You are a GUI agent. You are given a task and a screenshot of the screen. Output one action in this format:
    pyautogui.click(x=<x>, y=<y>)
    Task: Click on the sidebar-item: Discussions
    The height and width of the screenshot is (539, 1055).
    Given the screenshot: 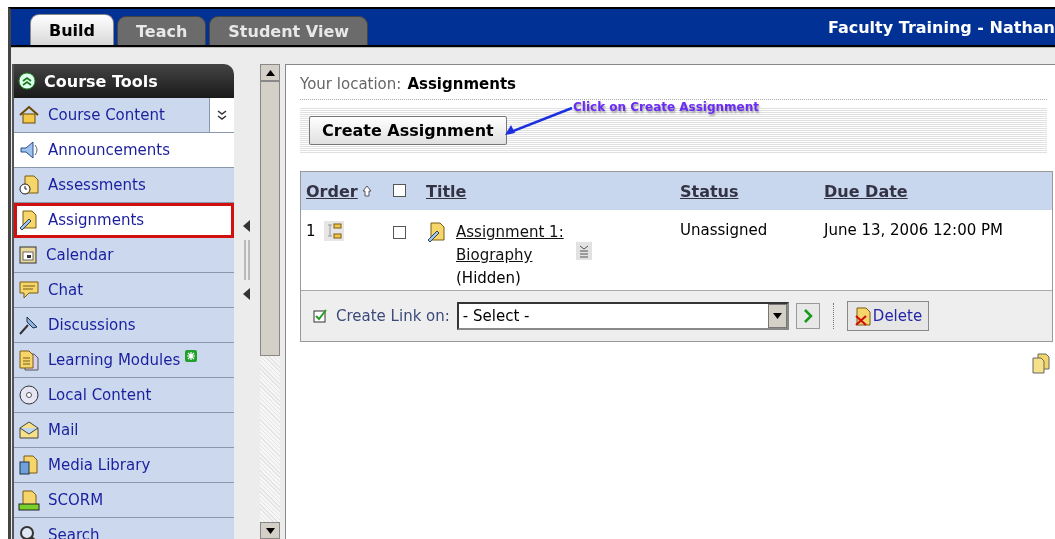 What is the action you would take?
    pyautogui.click(x=124, y=325)
    